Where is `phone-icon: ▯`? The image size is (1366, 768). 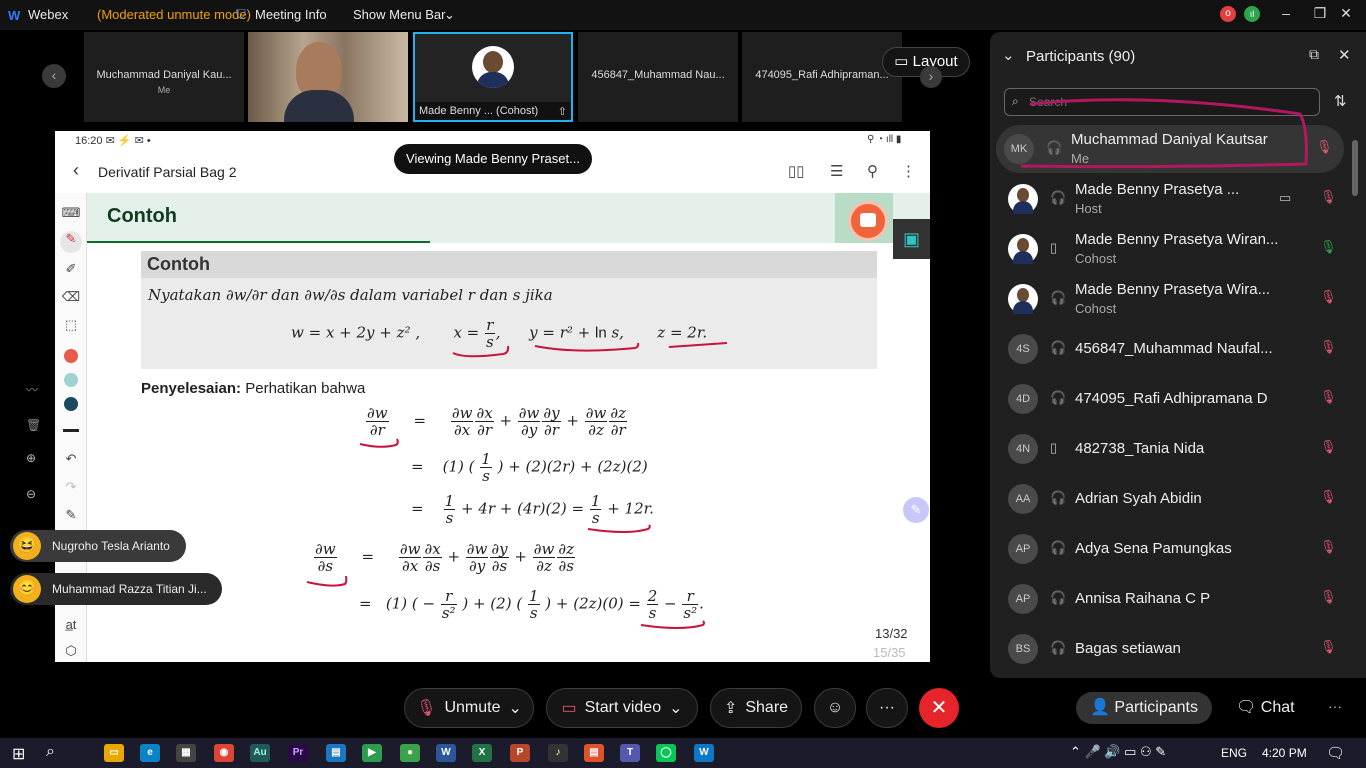
phone-icon: ▯ is located at coordinates (1054, 247).